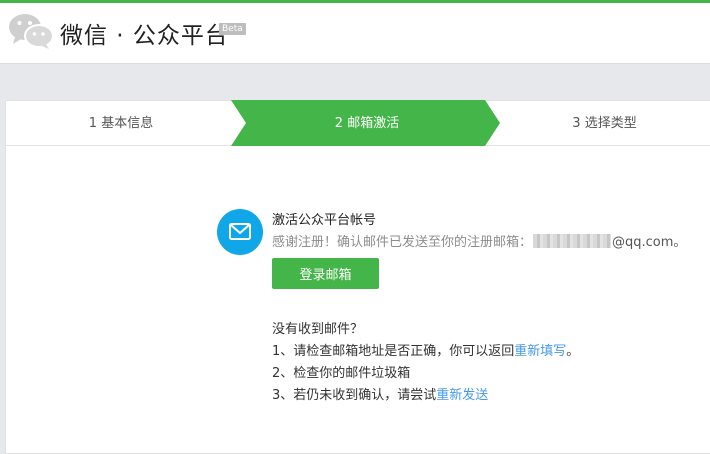 The width and height of the screenshot is (710, 454). I want to click on activation-title: 激活公众平台帐号, so click(324, 220).